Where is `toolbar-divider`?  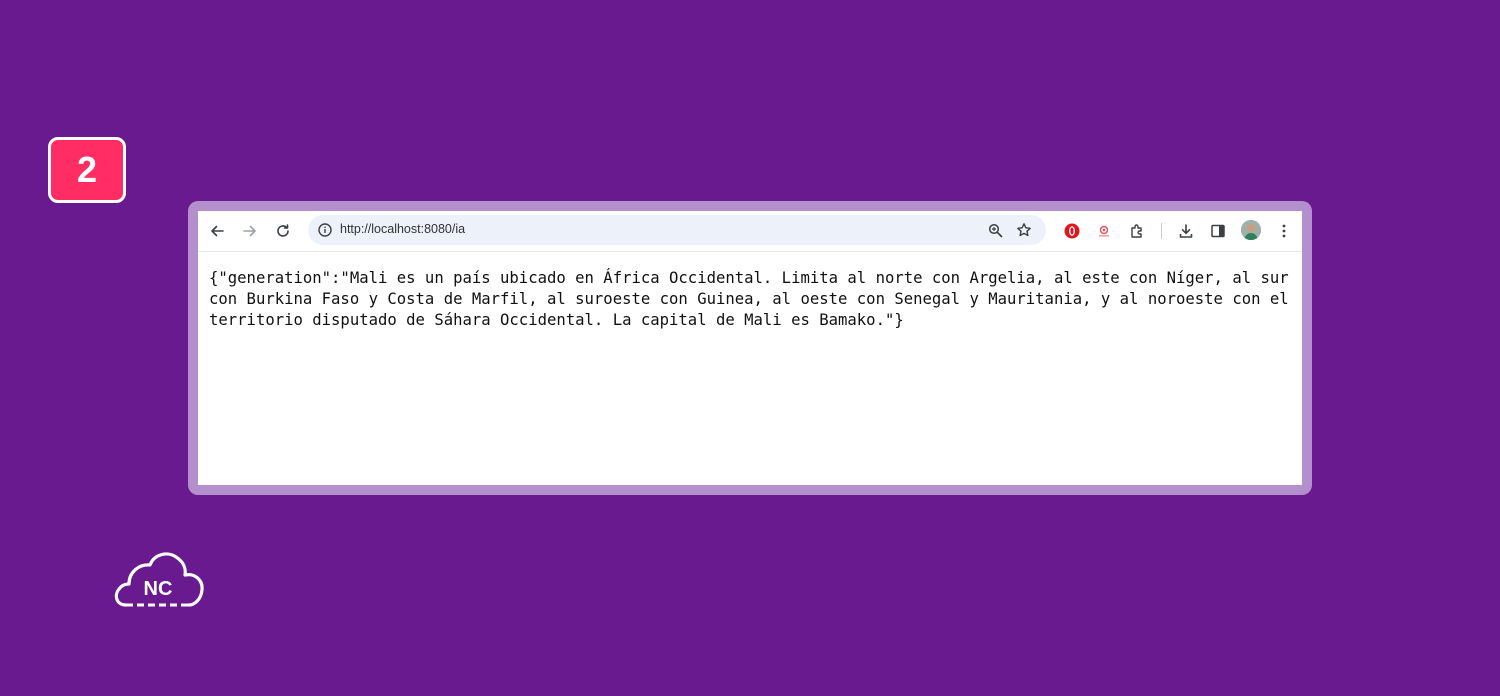
toolbar-divider is located at coordinates (1161, 231).